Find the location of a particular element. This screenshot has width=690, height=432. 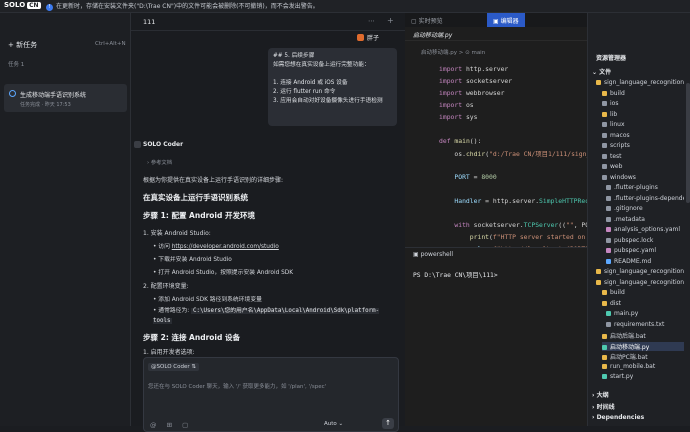

file-tree-item: pubspec.yaml is located at coordinates (645, 250).